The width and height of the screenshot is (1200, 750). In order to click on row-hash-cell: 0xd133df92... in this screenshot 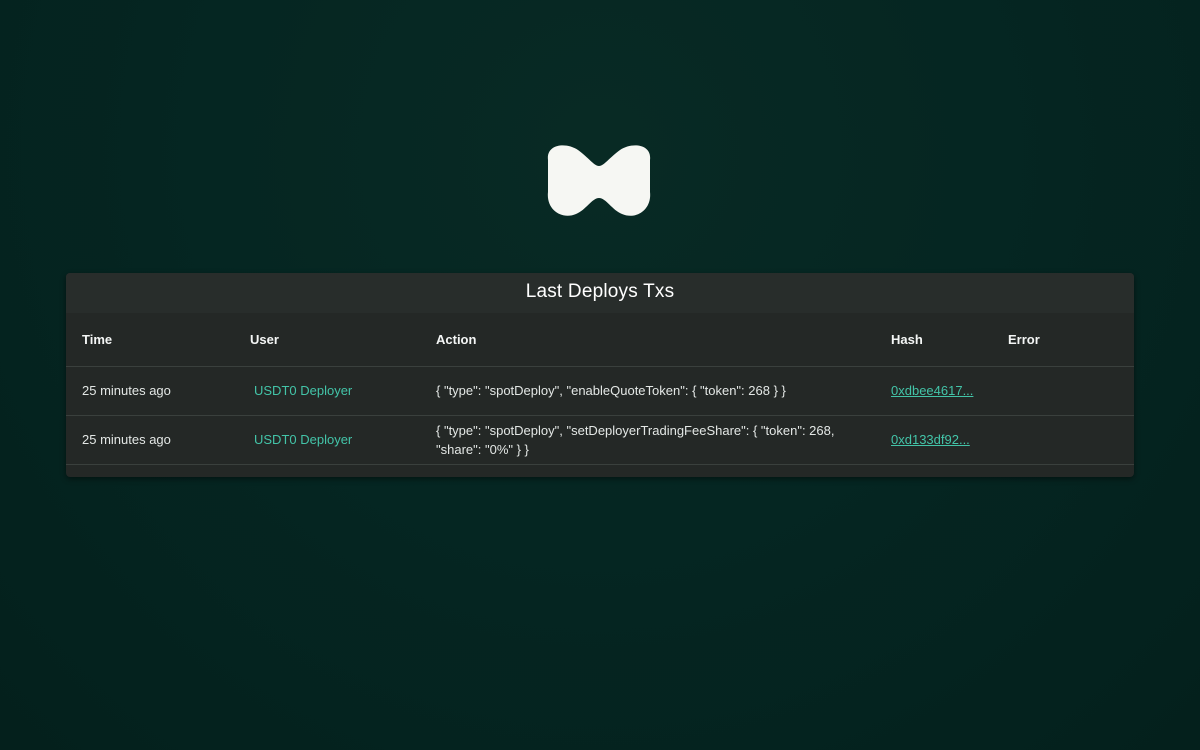, I will do `click(933, 439)`.